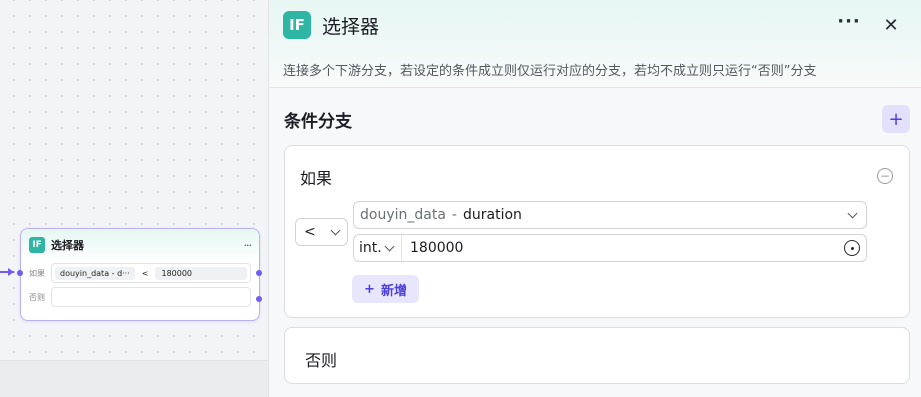  What do you see at coordinates (318, 121) in the screenshot?
I see `section-title: 条件分支` at bounding box center [318, 121].